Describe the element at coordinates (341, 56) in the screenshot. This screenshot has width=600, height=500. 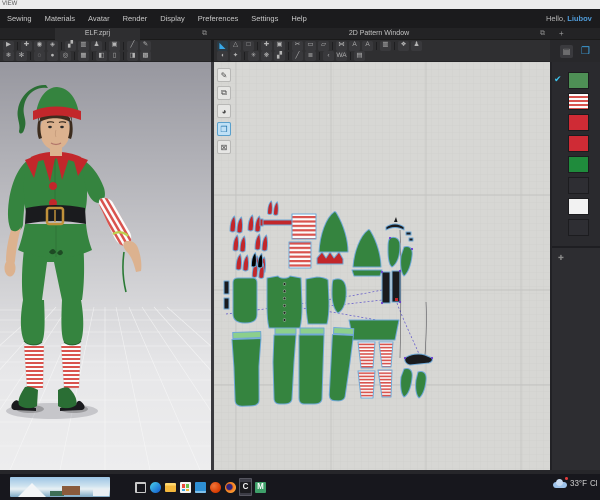
I see `measure-2d-tool: WA` at that location.